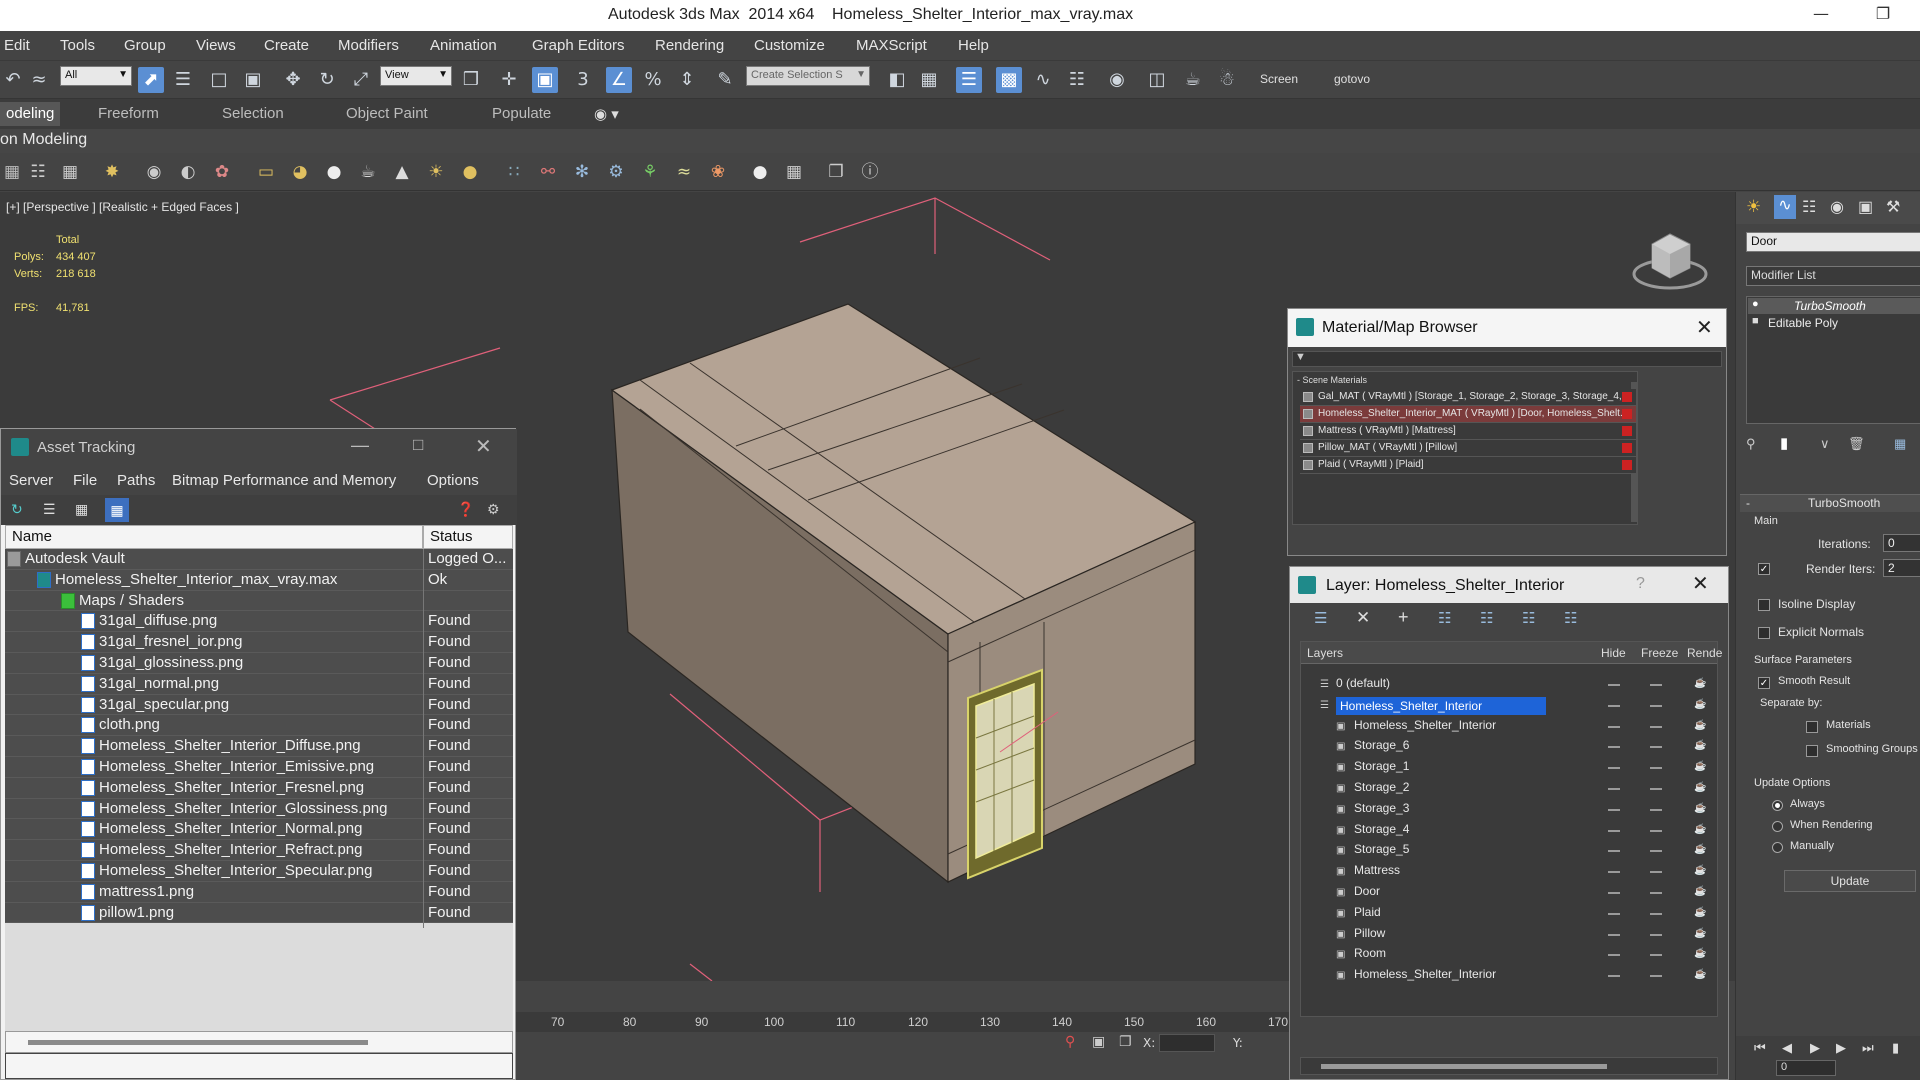 The image size is (1920, 1080). What do you see at coordinates (1764, 569) in the screenshot?
I see `render-iters-checkbox: ✓` at bounding box center [1764, 569].